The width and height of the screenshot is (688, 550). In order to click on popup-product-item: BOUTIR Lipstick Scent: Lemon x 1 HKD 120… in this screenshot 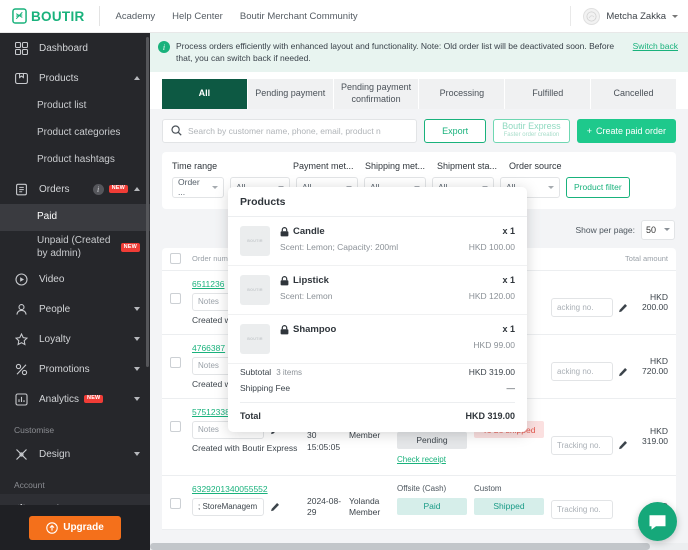, I will do `click(377, 290)`.